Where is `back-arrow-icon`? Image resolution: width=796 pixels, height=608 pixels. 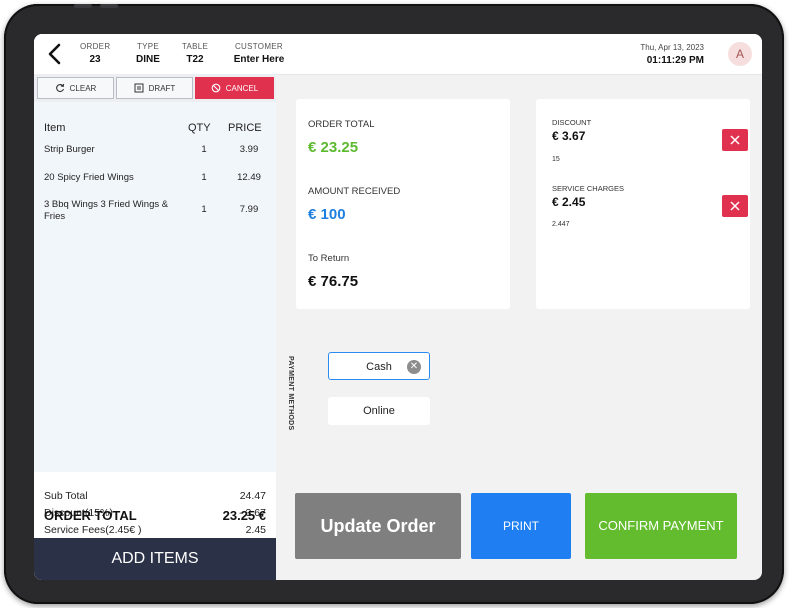 back-arrow-icon is located at coordinates (55, 54).